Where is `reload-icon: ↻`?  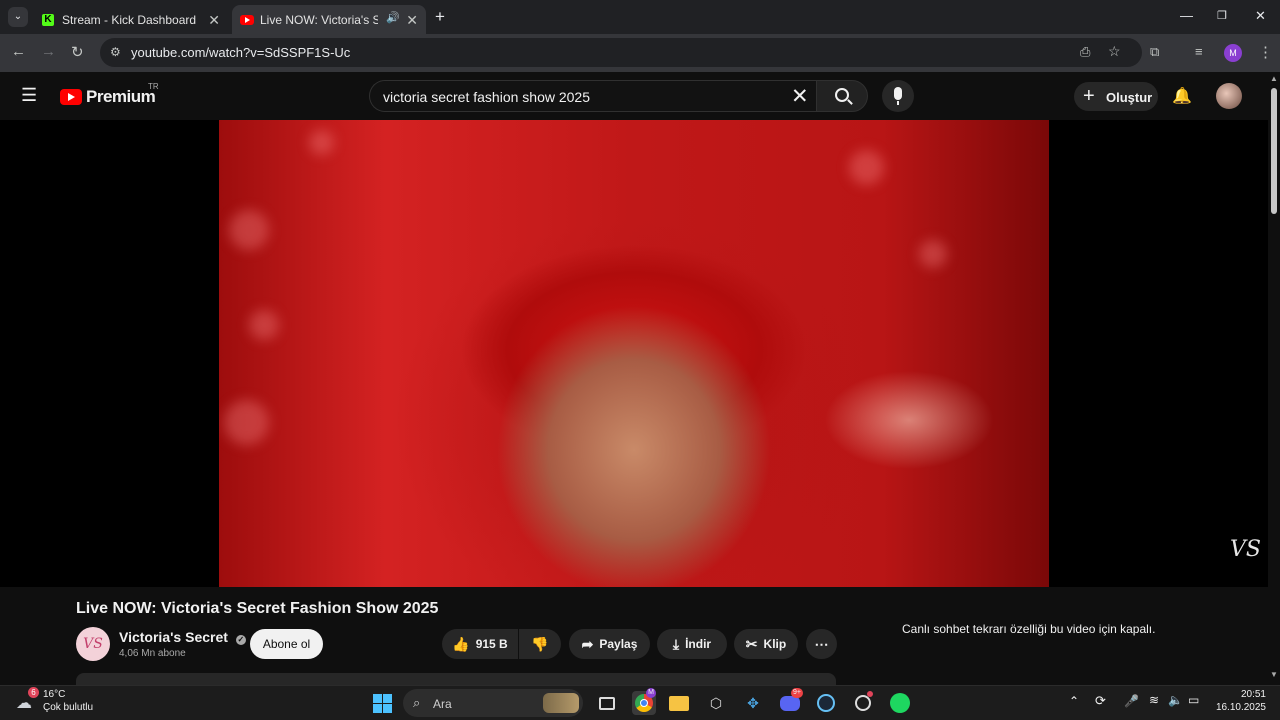 reload-icon: ↻ is located at coordinates (77, 52).